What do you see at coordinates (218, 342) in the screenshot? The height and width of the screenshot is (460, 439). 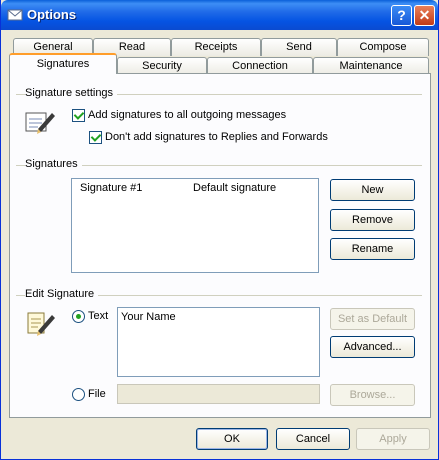 I see `signature-text-area: Your Name` at bounding box center [218, 342].